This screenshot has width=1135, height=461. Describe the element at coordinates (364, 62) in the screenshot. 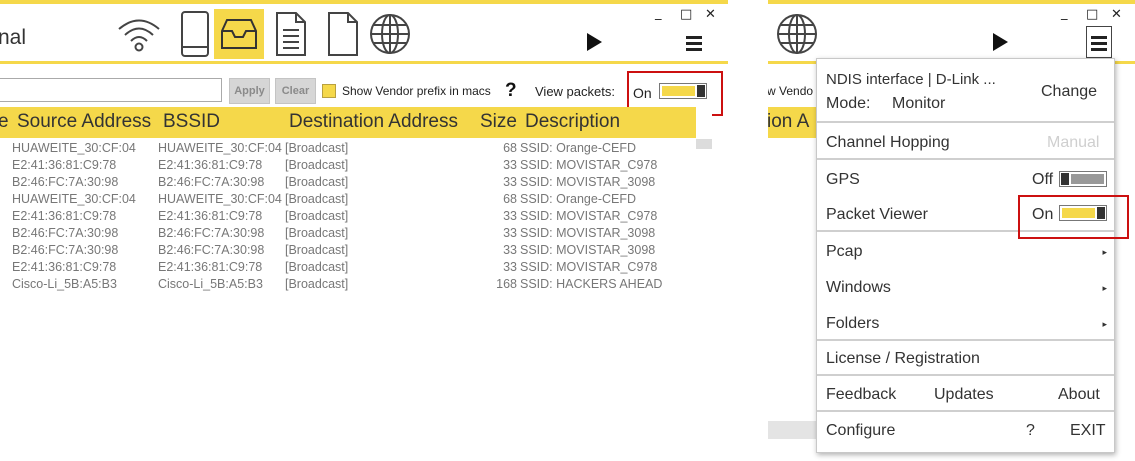

I see `toolbar-divider` at that location.